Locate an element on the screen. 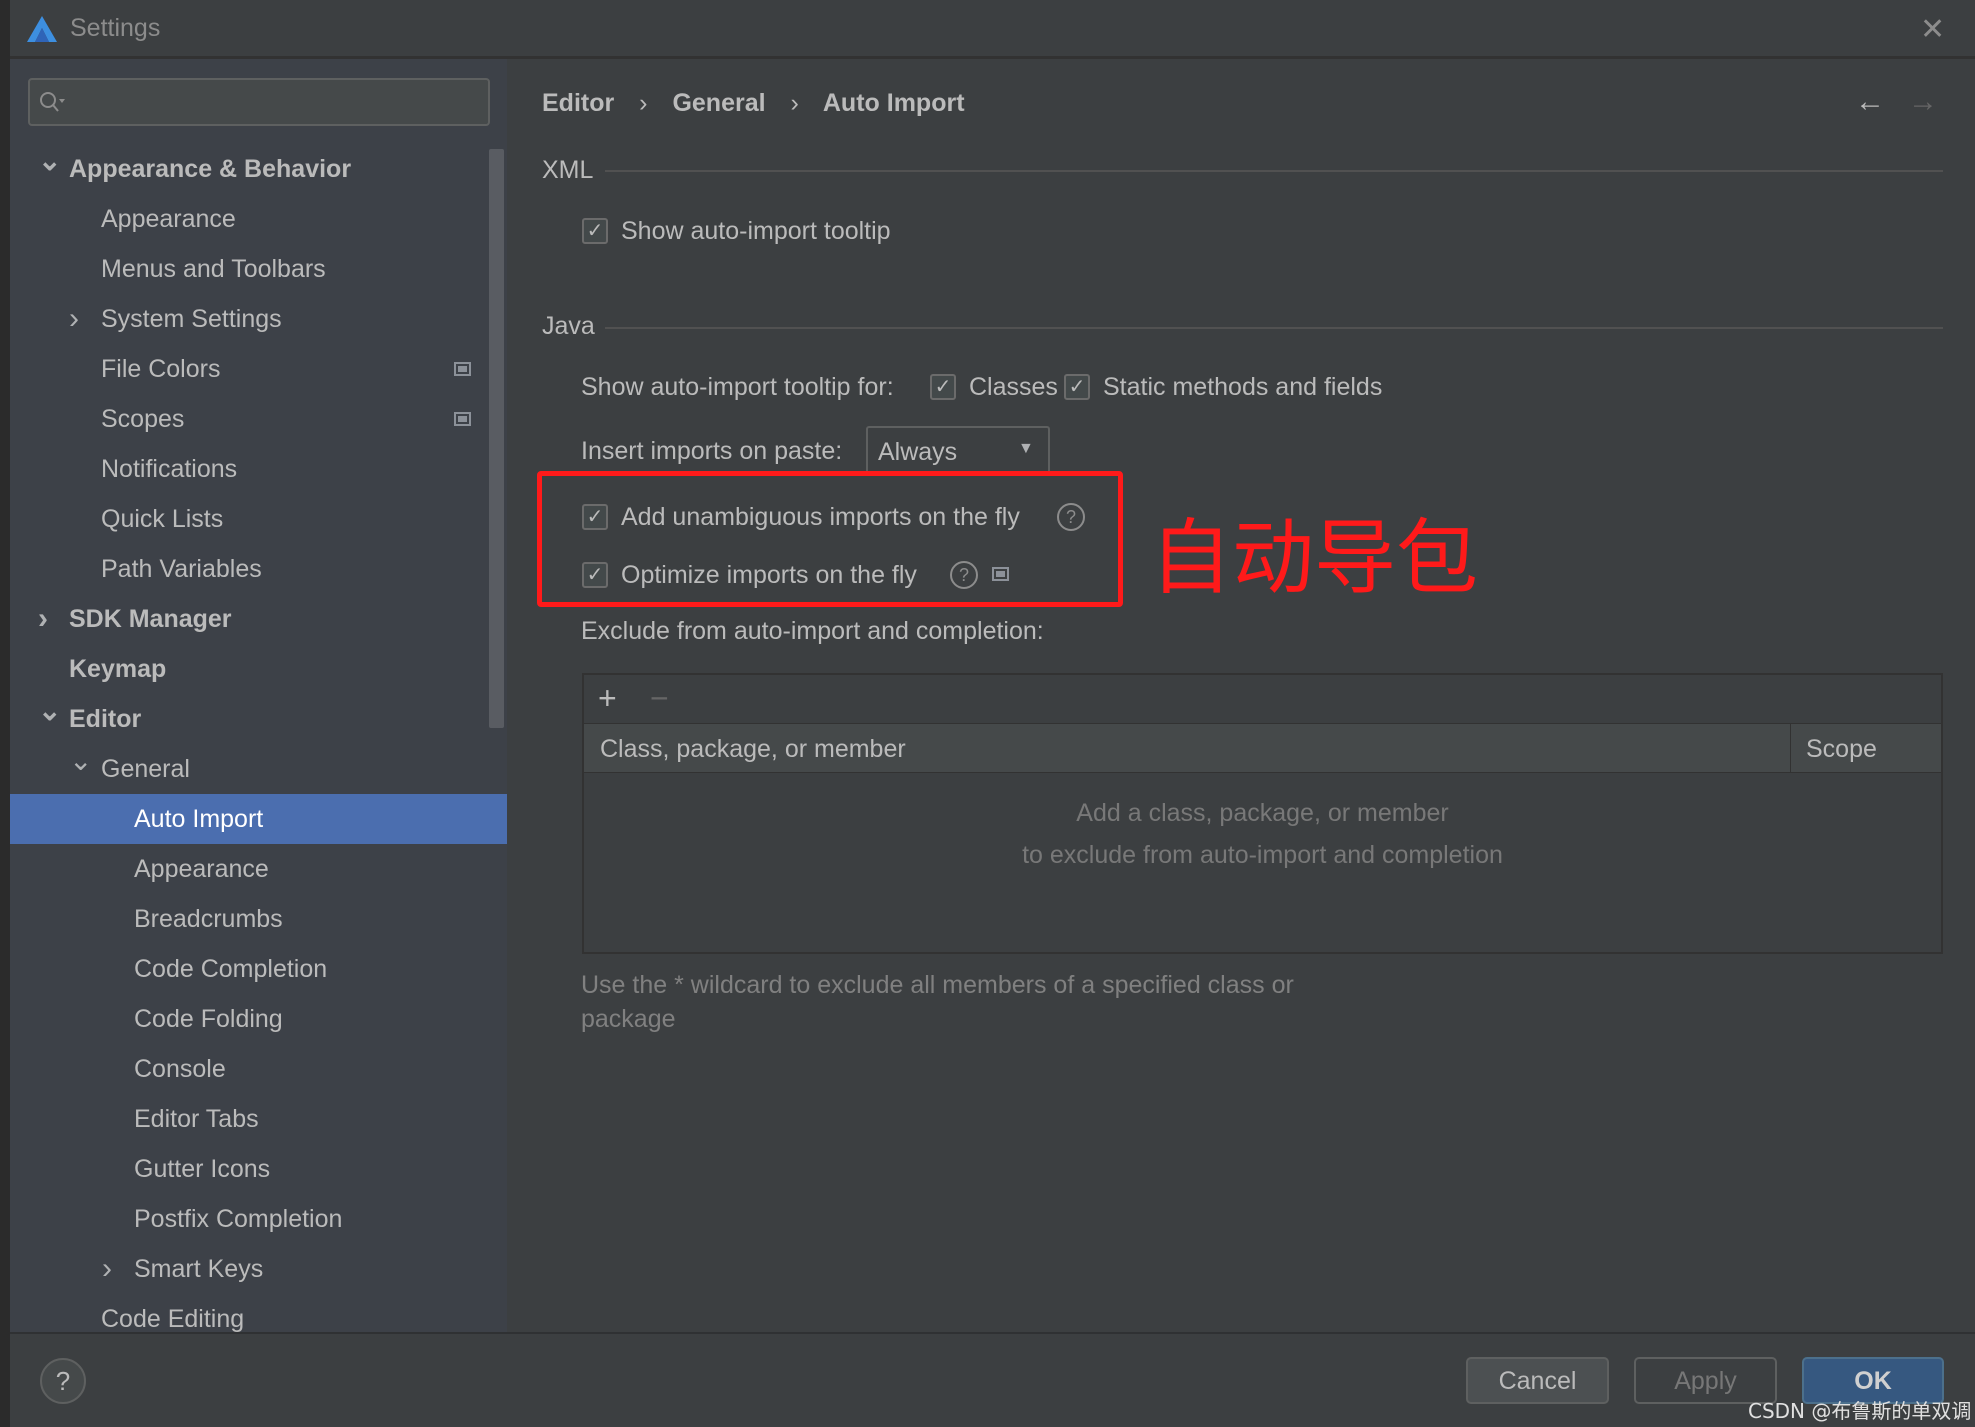 The image size is (1975, 1427). help-button: ? is located at coordinates (63, 1381).